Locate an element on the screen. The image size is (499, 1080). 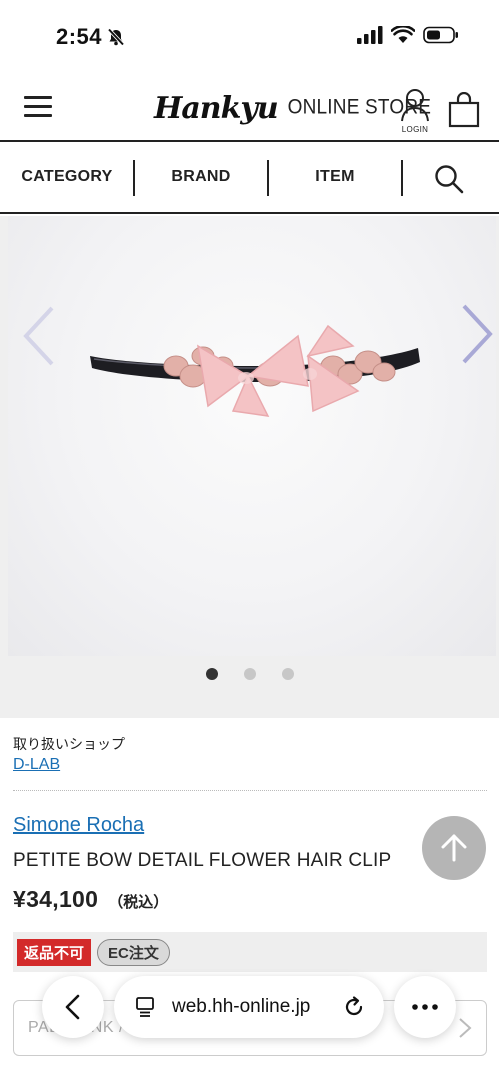
shop-label: 取り扱いショップ is located at coordinates (69, 744).